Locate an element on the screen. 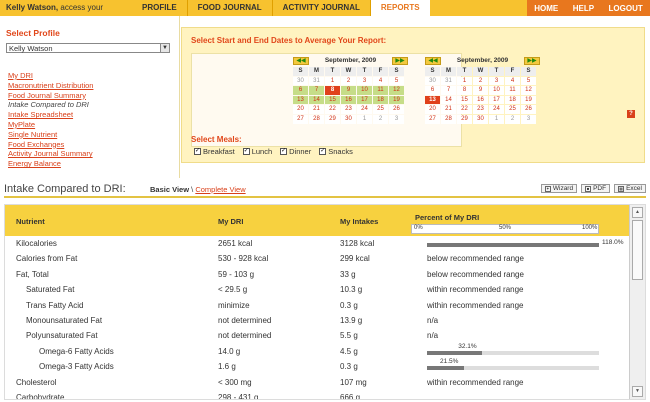 The width and height of the screenshot is (650, 402). meal-lunch: ✓ Lunch is located at coordinates (257, 151).